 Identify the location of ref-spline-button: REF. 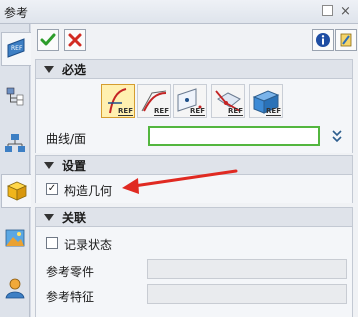
(154, 101).